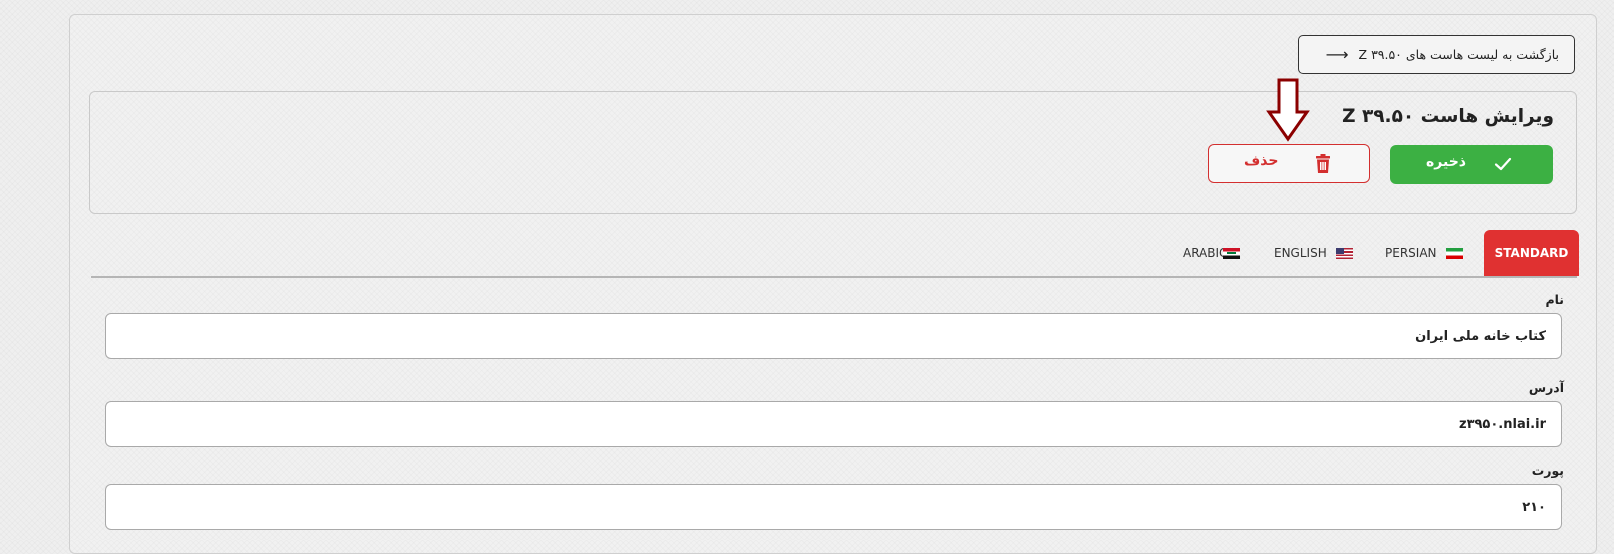 Image resolution: width=1614 pixels, height=554 pixels. Describe the element at coordinates (1458, 54) in the screenshot. I see `back-label: بازگشت به لیست هاست های Z ۳۹.۵۰` at that location.